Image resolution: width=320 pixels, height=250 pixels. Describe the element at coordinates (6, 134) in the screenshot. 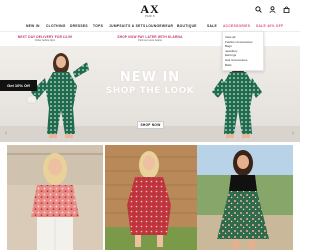

I see `carousel-prev-icon: ‹` at that location.